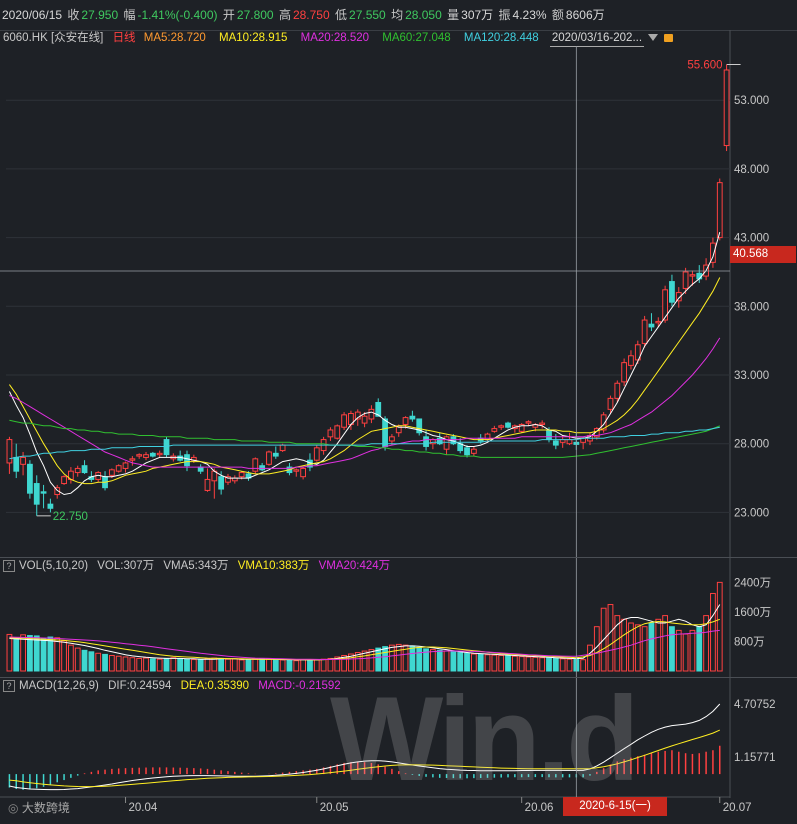  Describe the element at coordinates (9, 685) in the screenshot. I see `macd-help-icon: ?` at that location.